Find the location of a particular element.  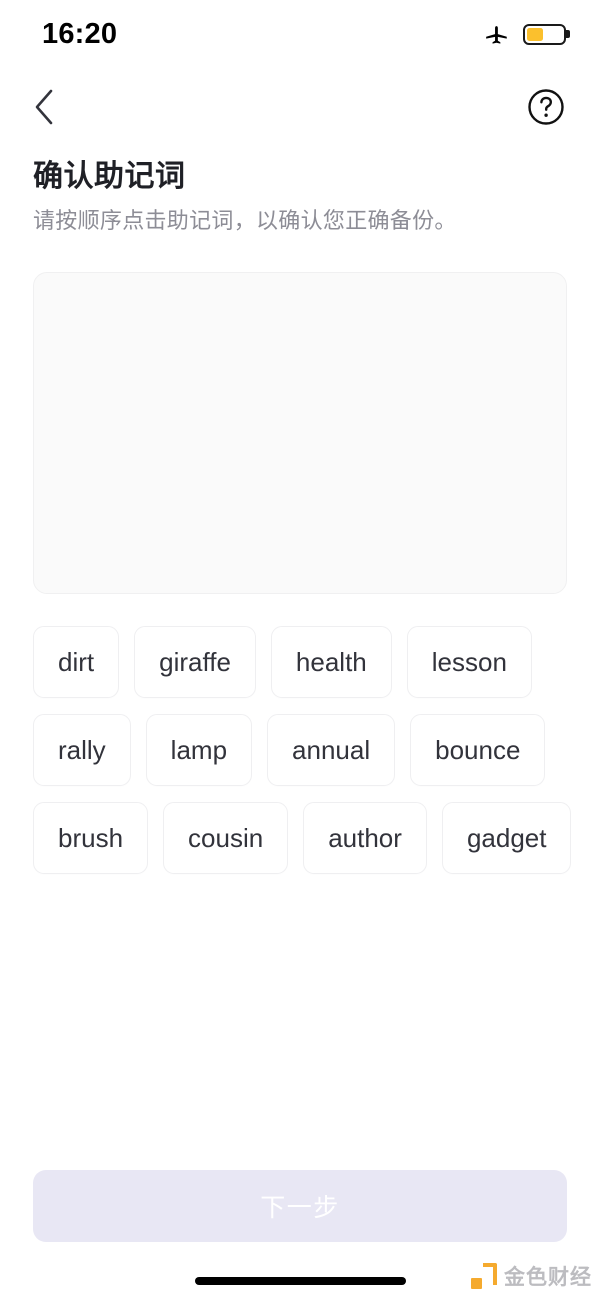

jinse-logo-icon is located at coordinates (484, 1276).